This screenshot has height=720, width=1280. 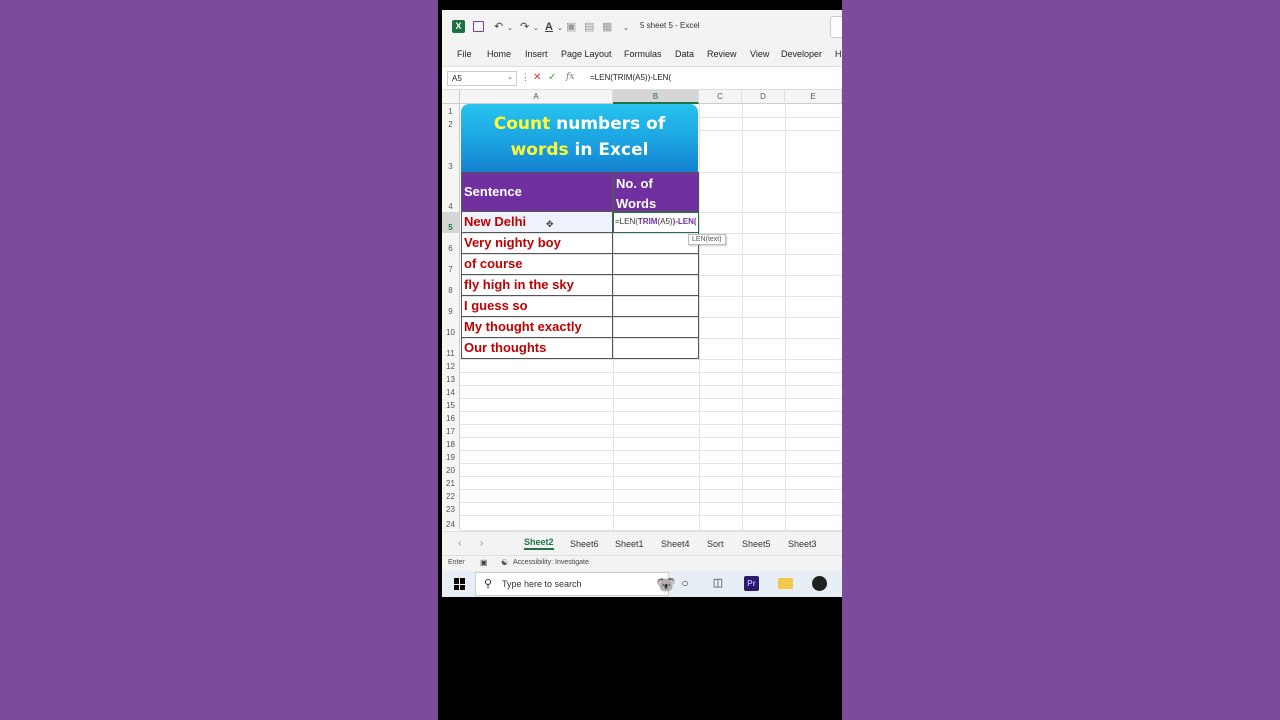 I want to click on row-header-10: 10, so click(x=451, y=327).